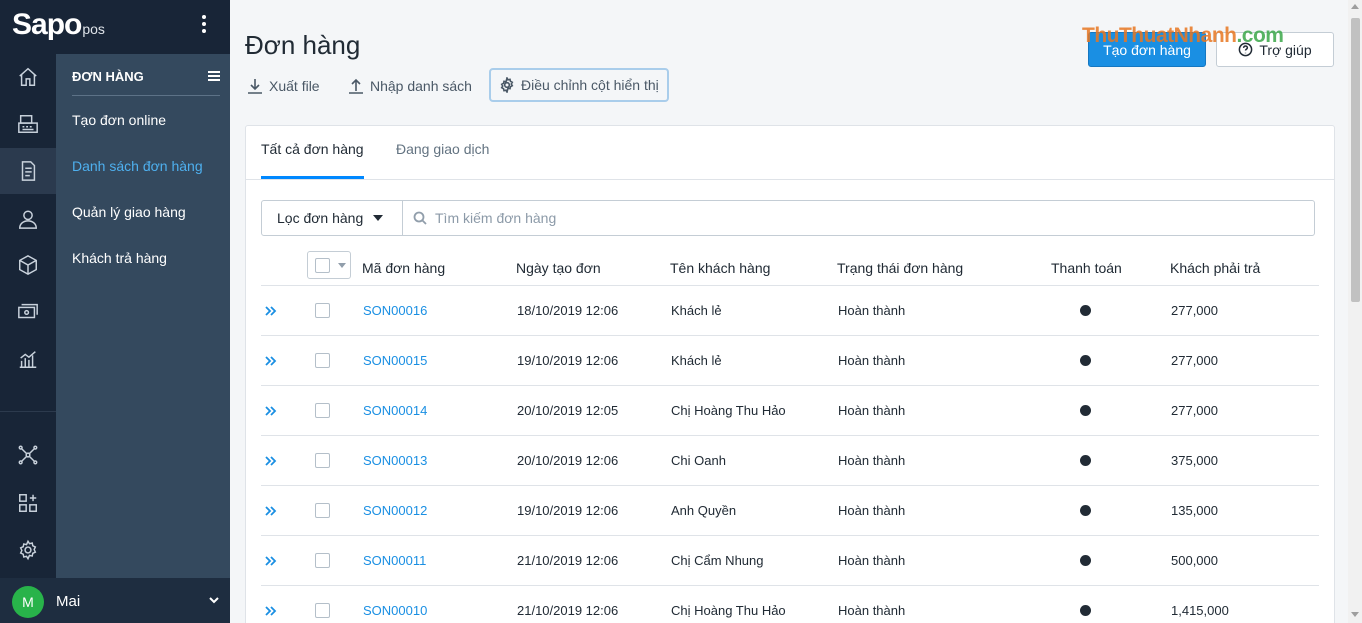 The image size is (1362, 623). I want to click on customer-name: Chi Oanh, so click(698, 460).